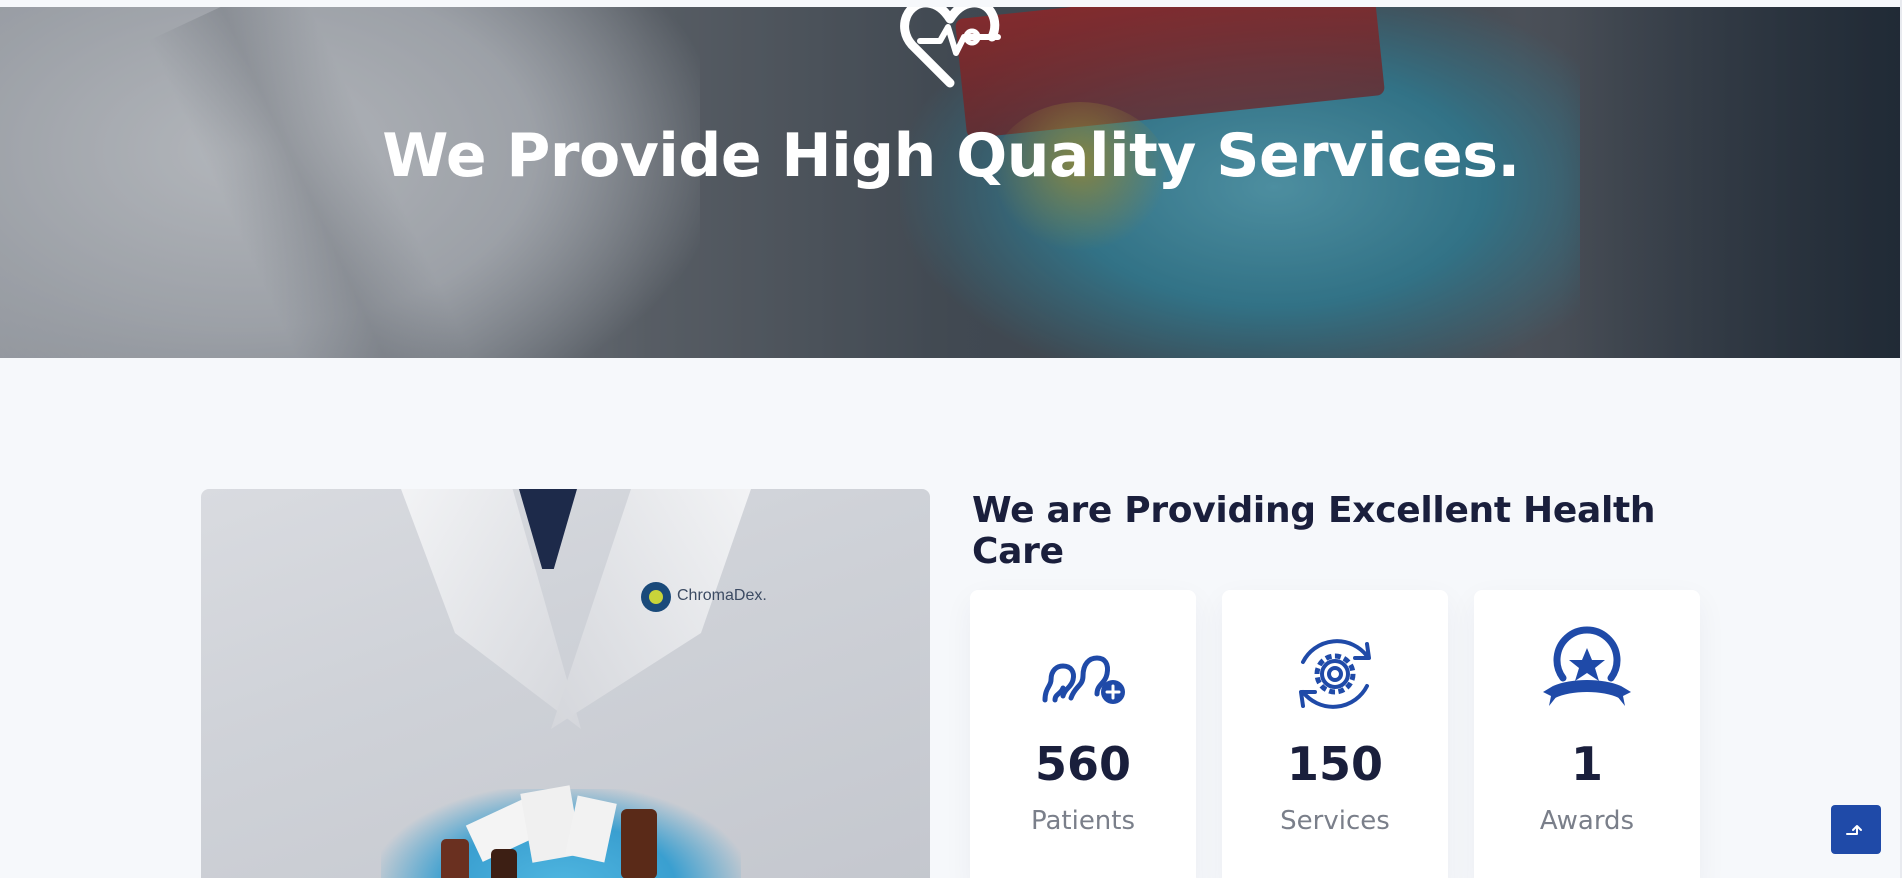 The height and width of the screenshot is (878, 1902). Describe the element at coordinates (1586, 764) in the screenshot. I see `stat-value: 1` at that location.